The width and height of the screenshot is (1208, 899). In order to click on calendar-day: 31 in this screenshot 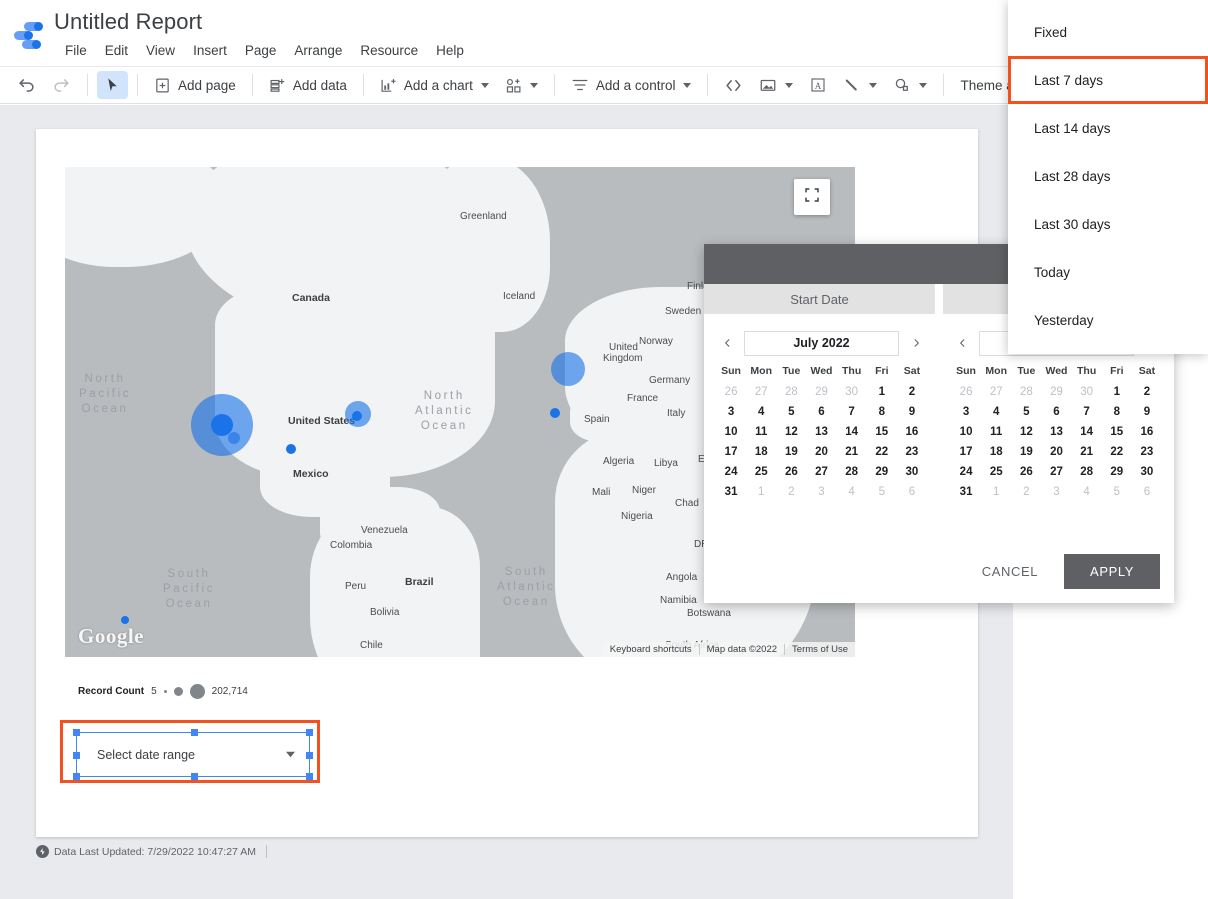, I will do `click(966, 492)`.